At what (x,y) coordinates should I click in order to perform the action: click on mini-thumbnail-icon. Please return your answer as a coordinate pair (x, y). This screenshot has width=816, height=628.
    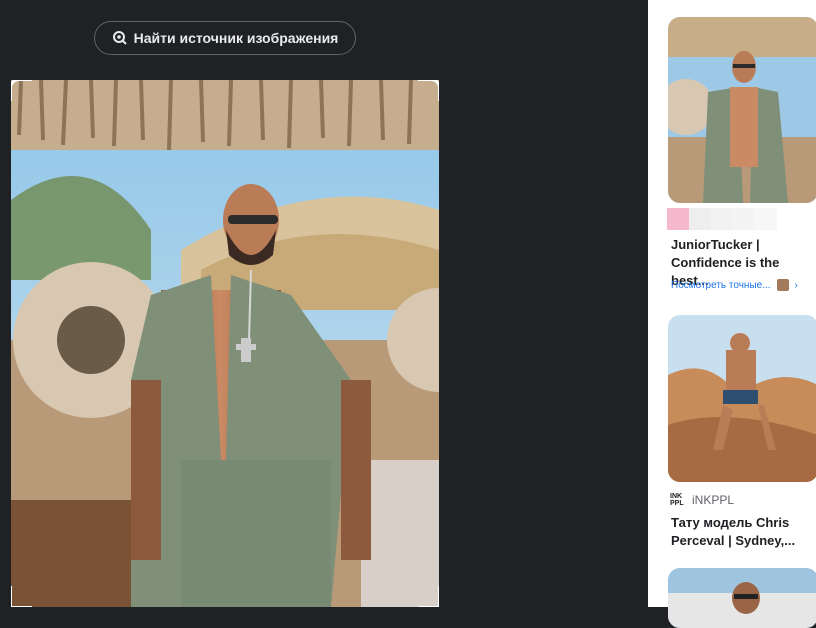
    Looking at the image, I should click on (782, 285).